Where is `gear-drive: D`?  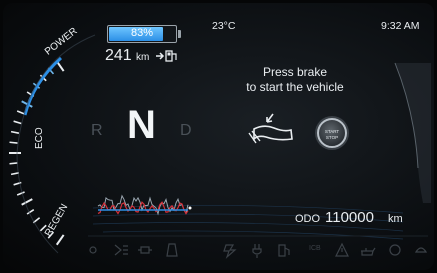 gear-drive: D is located at coordinates (186, 130).